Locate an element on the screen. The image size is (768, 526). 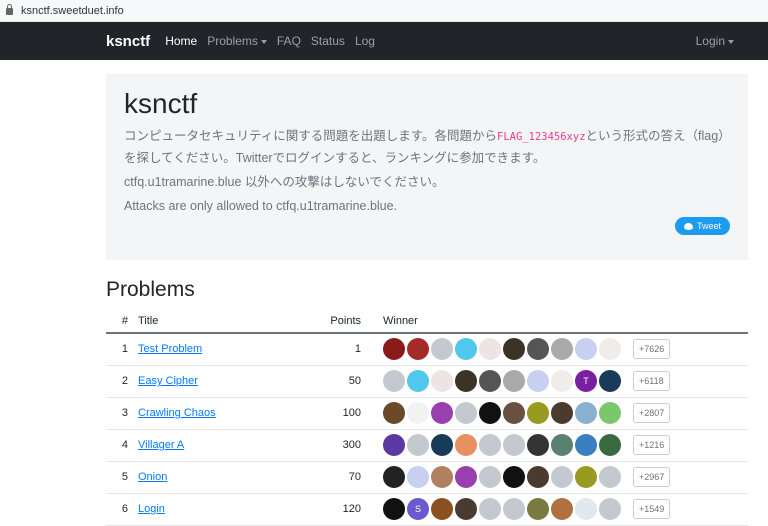
more-winners-button: +1216 is located at coordinates (652, 445).